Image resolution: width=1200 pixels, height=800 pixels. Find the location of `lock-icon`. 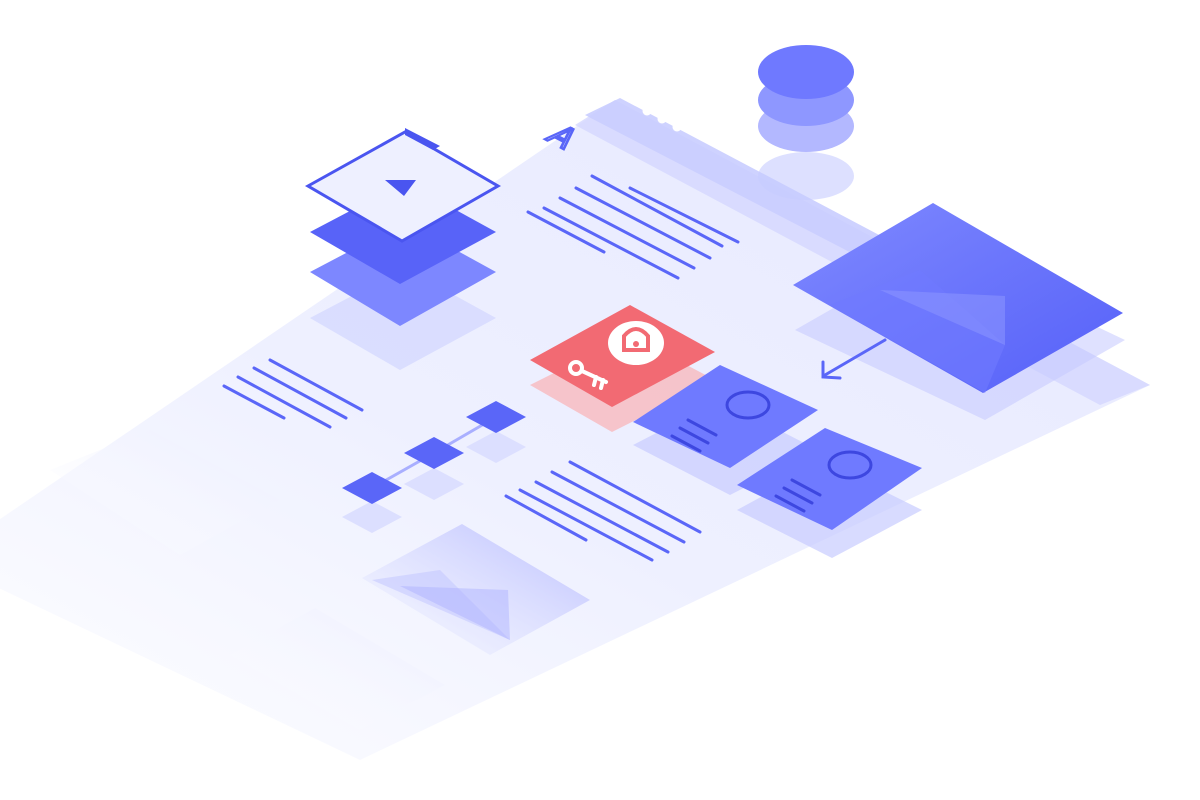

lock-icon is located at coordinates (636, 343).